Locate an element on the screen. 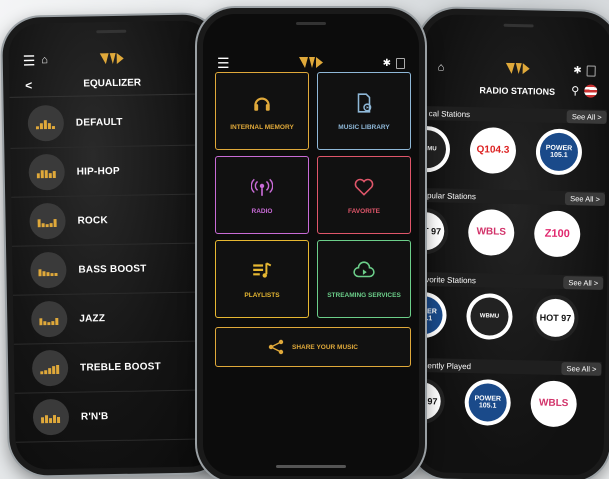 The height and width of the screenshot is (479, 609). station-row: POWER 105.1WBMUHOT 97 is located at coordinates (497, 316).